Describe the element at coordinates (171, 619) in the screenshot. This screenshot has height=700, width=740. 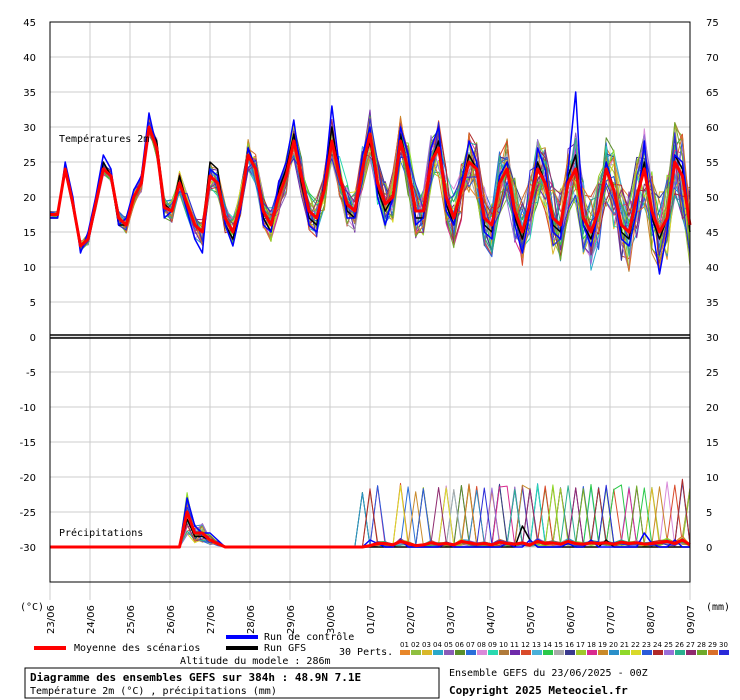
I see `date-tick-label: 26/06` at that location.